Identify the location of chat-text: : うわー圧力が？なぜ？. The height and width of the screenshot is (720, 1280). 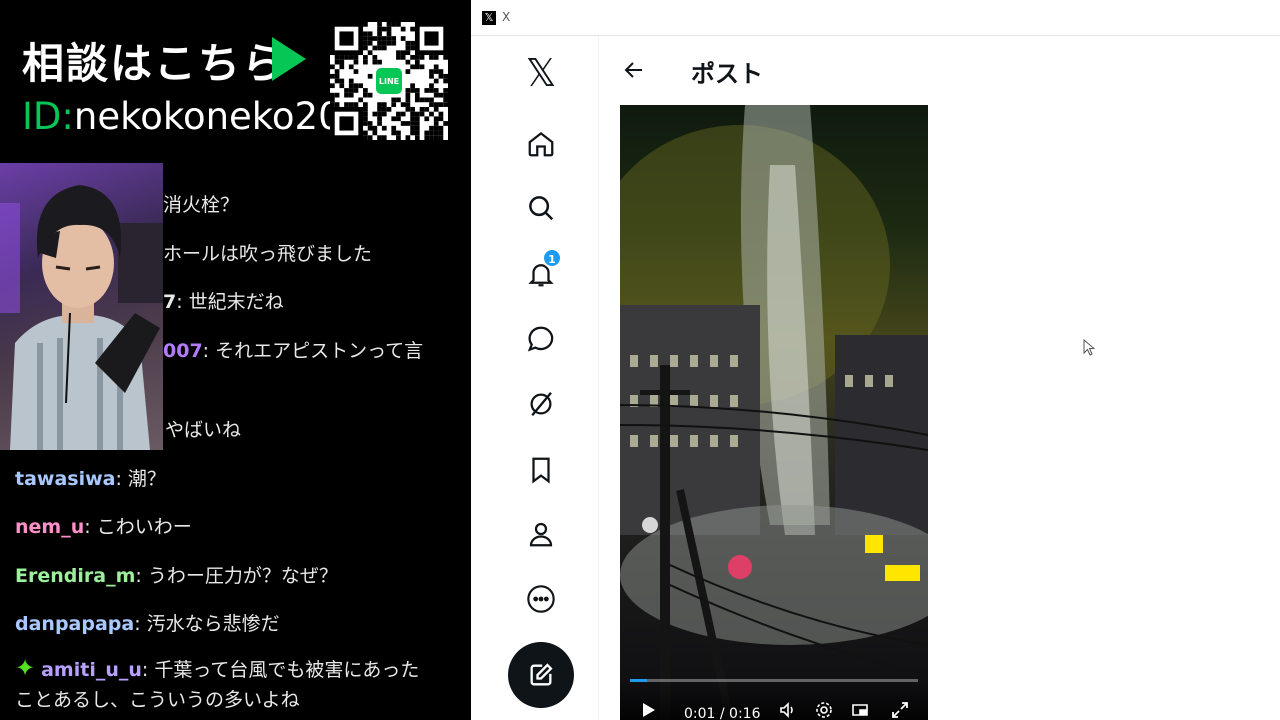
(236, 576).